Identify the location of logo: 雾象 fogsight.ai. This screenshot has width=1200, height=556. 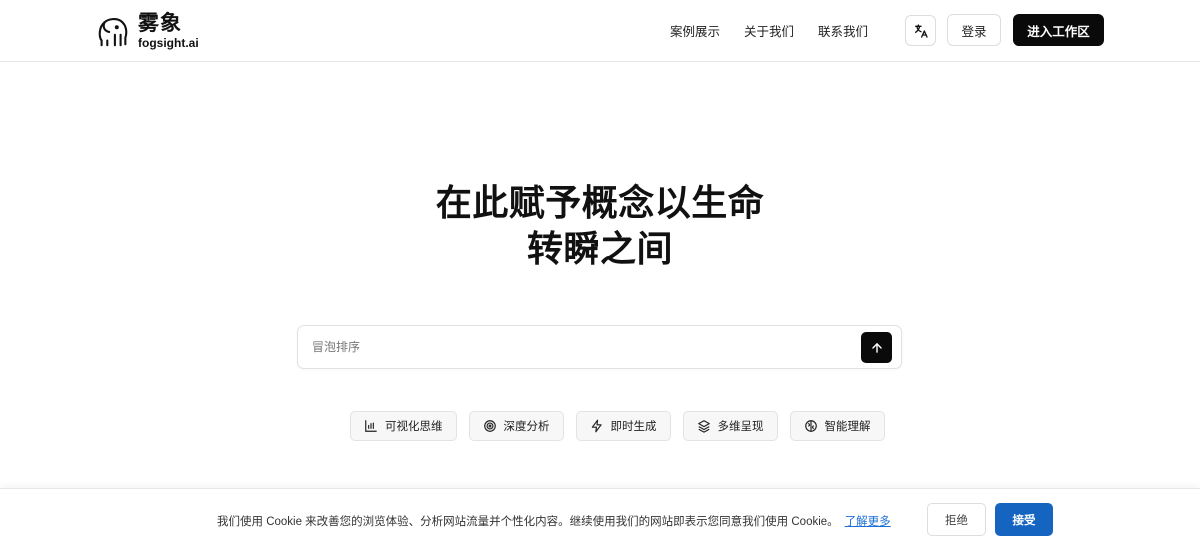
(146, 31).